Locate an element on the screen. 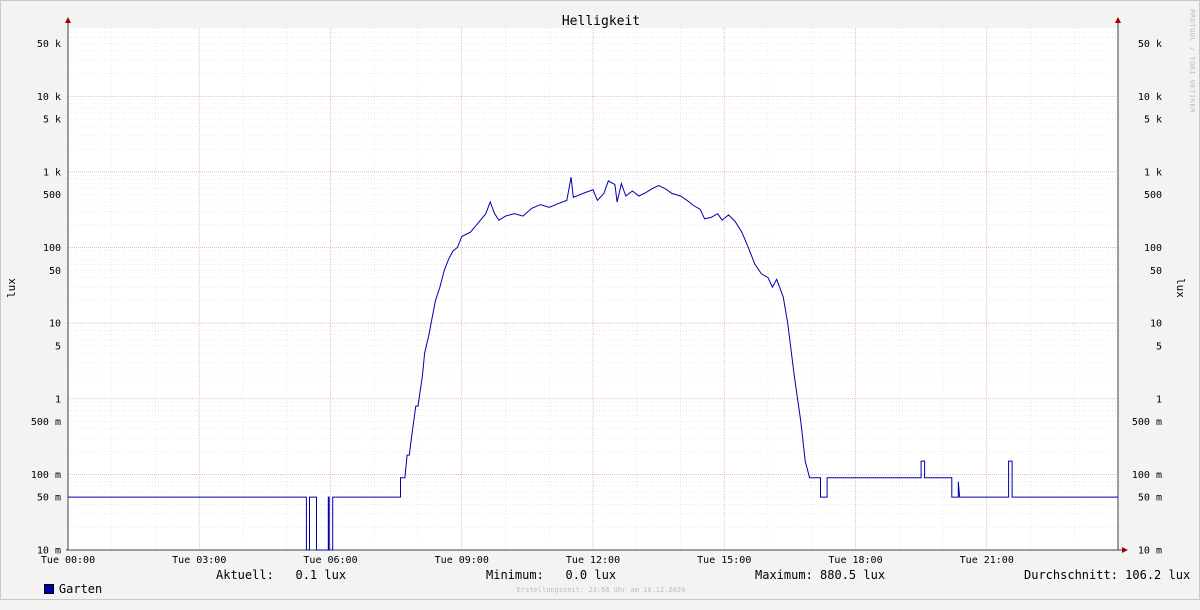 Image resolution: width=1200 pixels, height=610 pixels. y-tick-label-left: 500 is located at coordinates (52, 195).